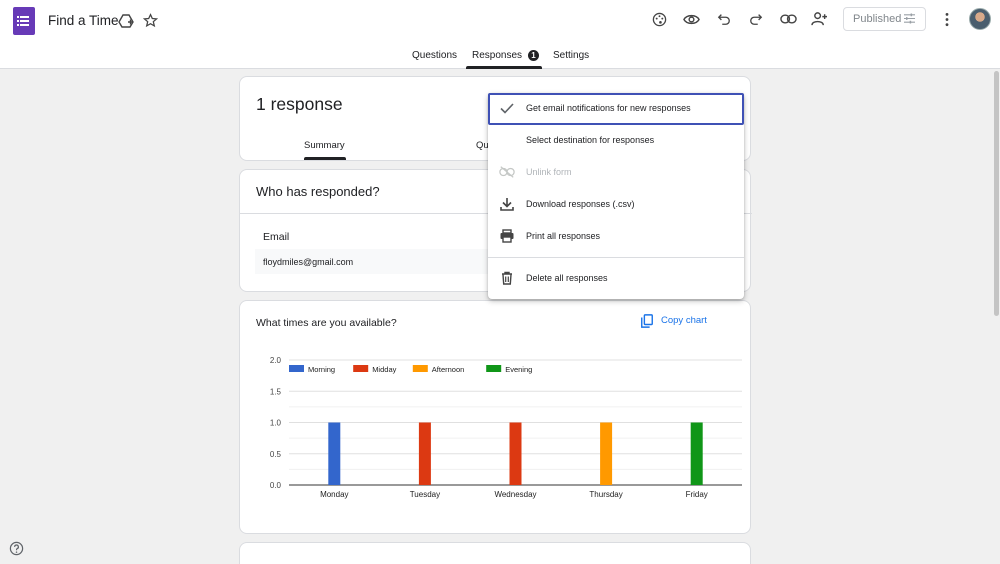  Describe the element at coordinates (605, 494) in the screenshot. I see `x-tick-label: Thursday` at that location.